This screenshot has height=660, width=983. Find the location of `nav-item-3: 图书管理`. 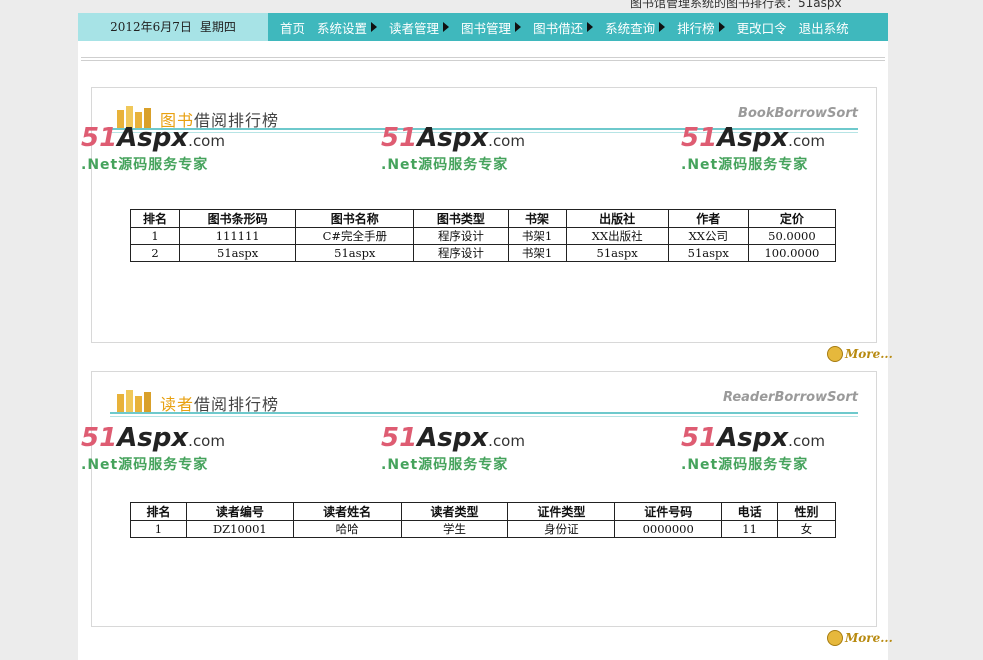

nav-item-3: 图书管理 is located at coordinates (491, 27).